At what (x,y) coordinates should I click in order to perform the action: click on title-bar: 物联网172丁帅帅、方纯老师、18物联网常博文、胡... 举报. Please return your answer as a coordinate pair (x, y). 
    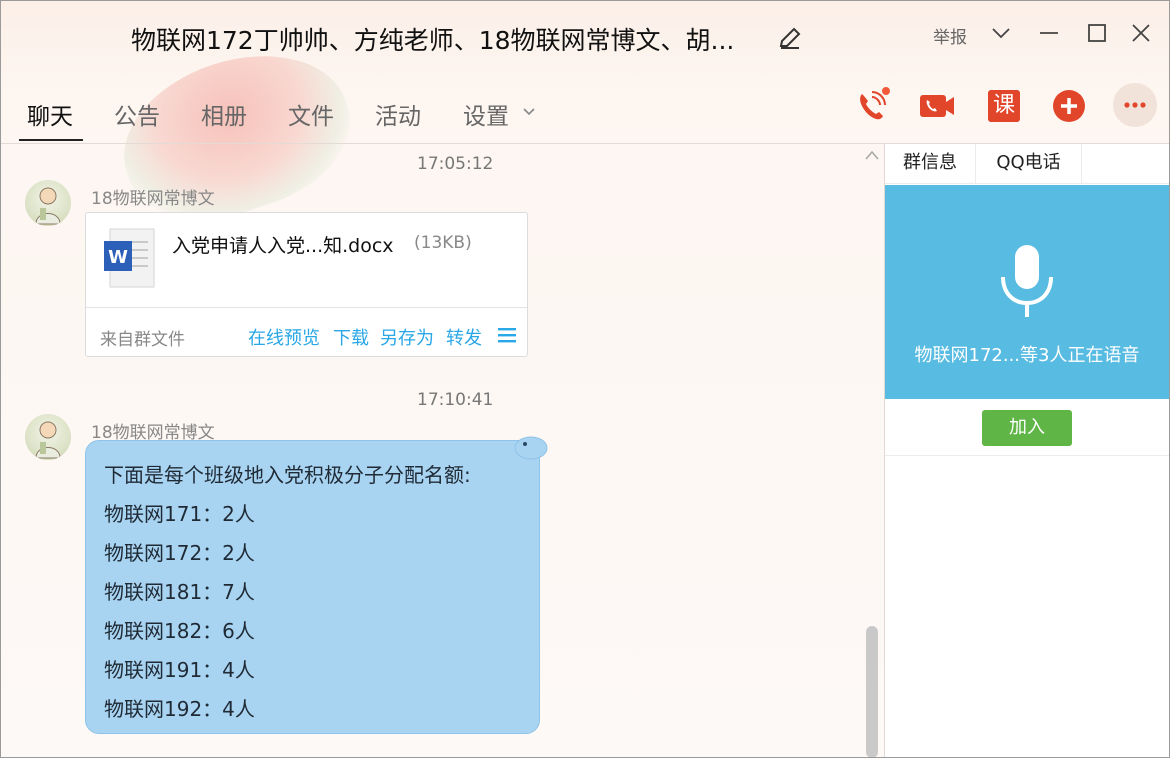
    Looking at the image, I should click on (585, 36).